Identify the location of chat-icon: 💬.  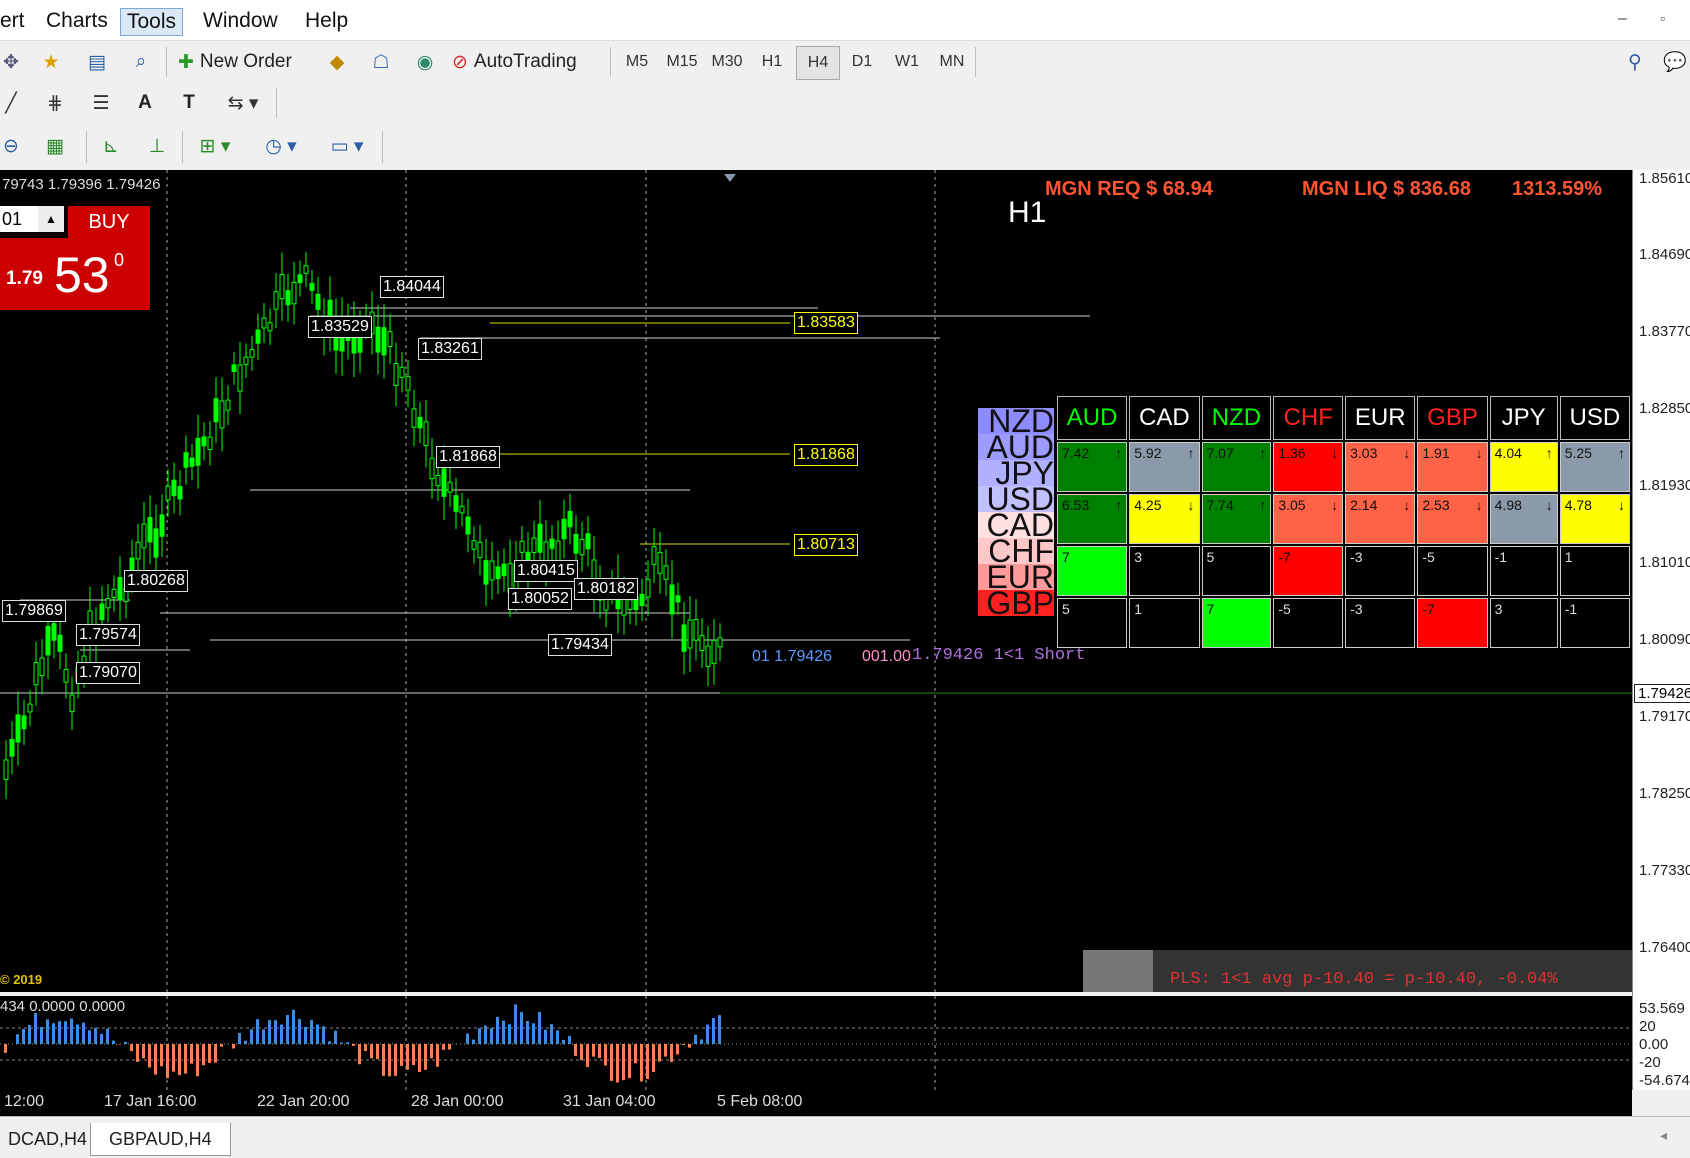
(1675, 62).